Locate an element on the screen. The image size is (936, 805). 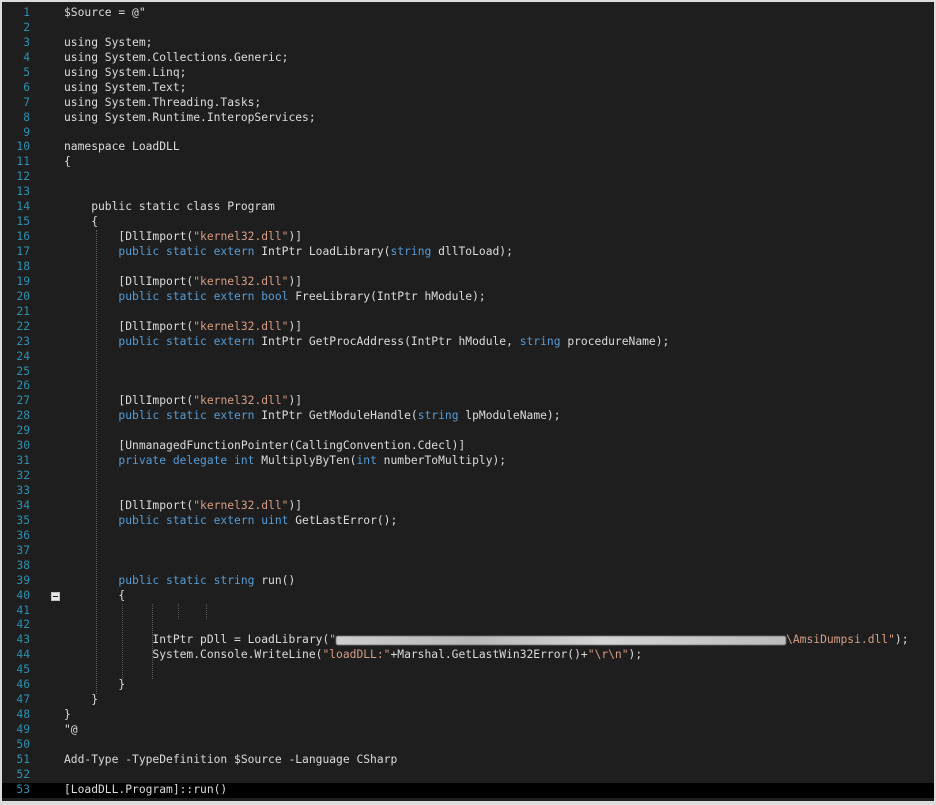
line-number: 18 is located at coordinates (23, 266).